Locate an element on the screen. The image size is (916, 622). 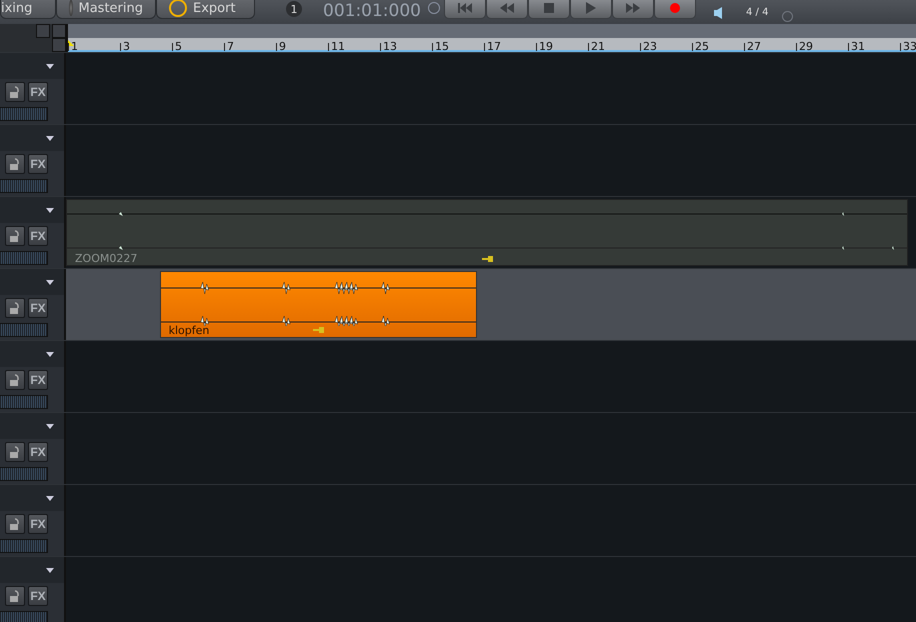
position-display: 001:01:000 is located at coordinates (372, 11).